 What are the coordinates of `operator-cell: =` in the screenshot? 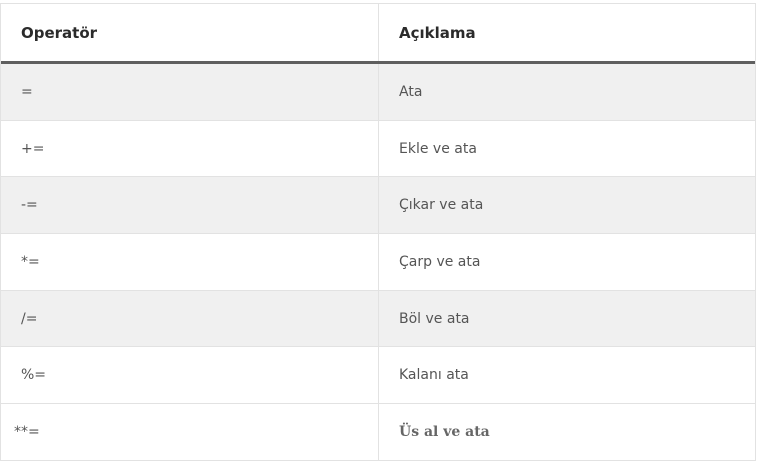 It's located at (190, 92).